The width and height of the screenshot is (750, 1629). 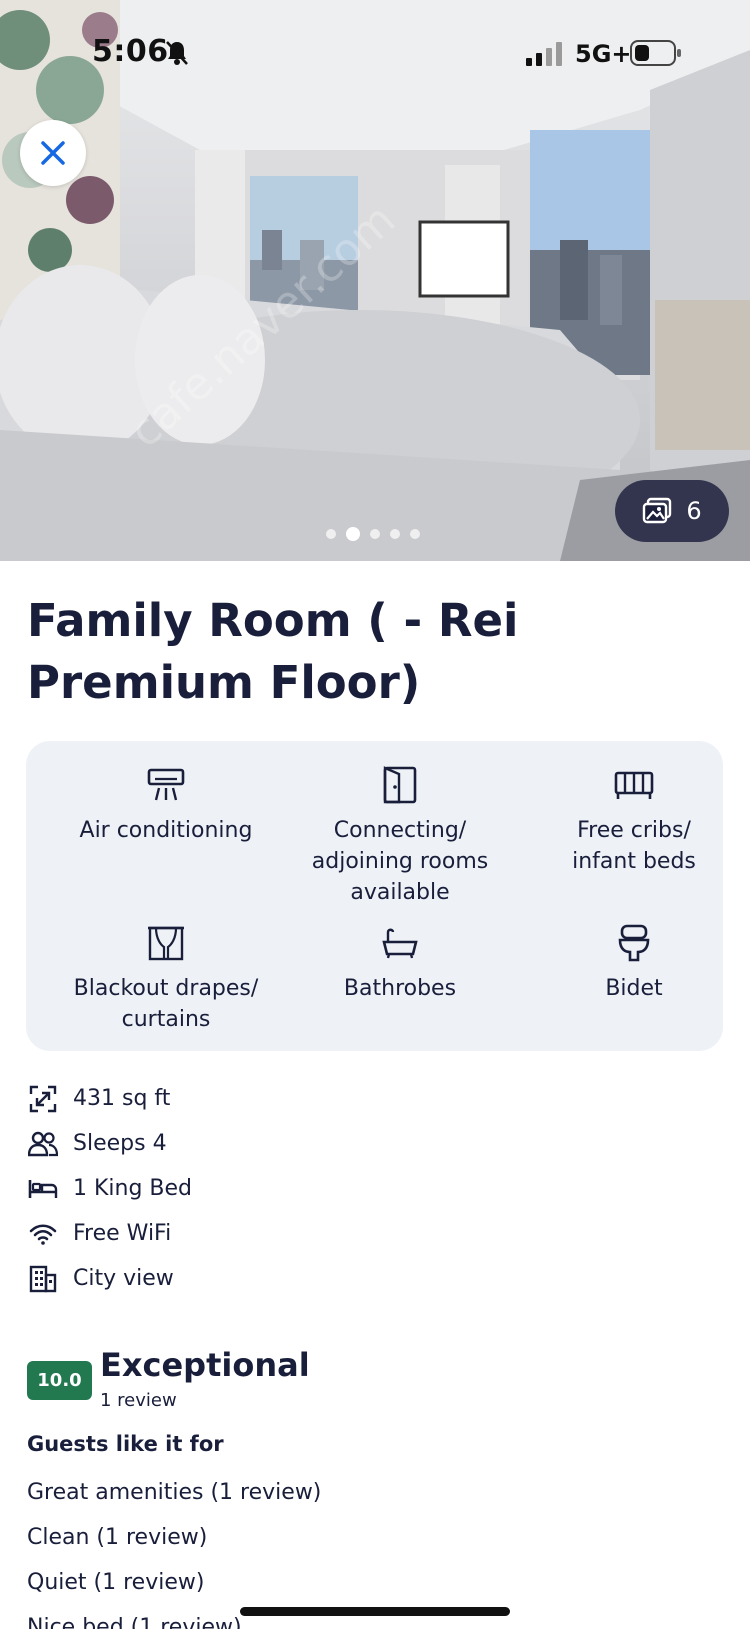 What do you see at coordinates (634, 785) in the screenshot?
I see `crib-icon` at bounding box center [634, 785].